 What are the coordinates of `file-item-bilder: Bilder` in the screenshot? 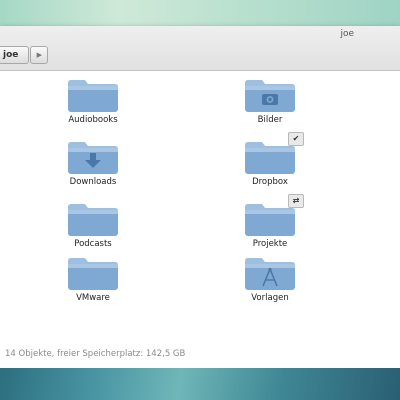 It's located at (270, 101).